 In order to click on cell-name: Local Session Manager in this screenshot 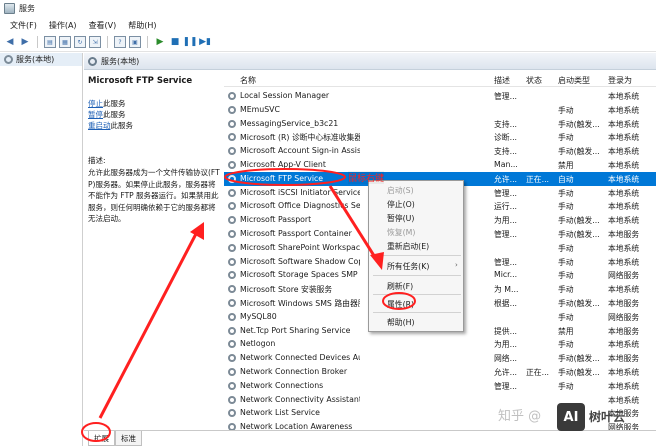, I will do `click(285, 95)`.